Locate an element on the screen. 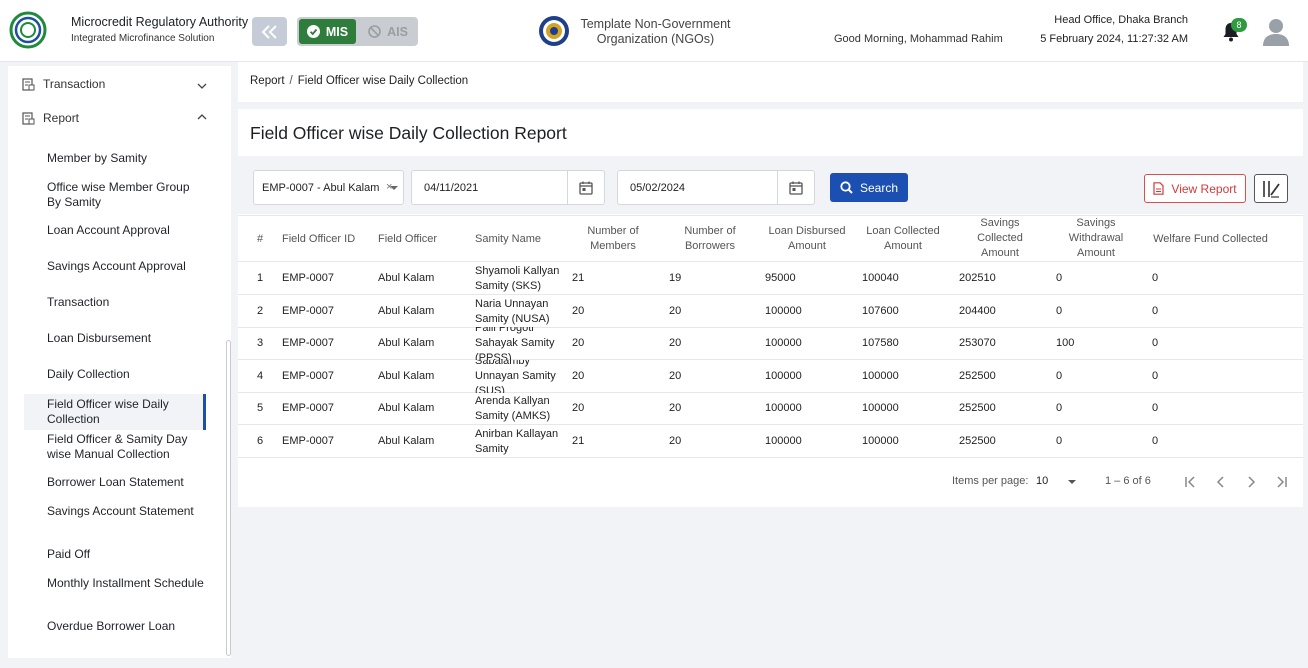 This screenshot has width=1308, height=668. view-report-button: View Report is located at coordinates (1195, 188).